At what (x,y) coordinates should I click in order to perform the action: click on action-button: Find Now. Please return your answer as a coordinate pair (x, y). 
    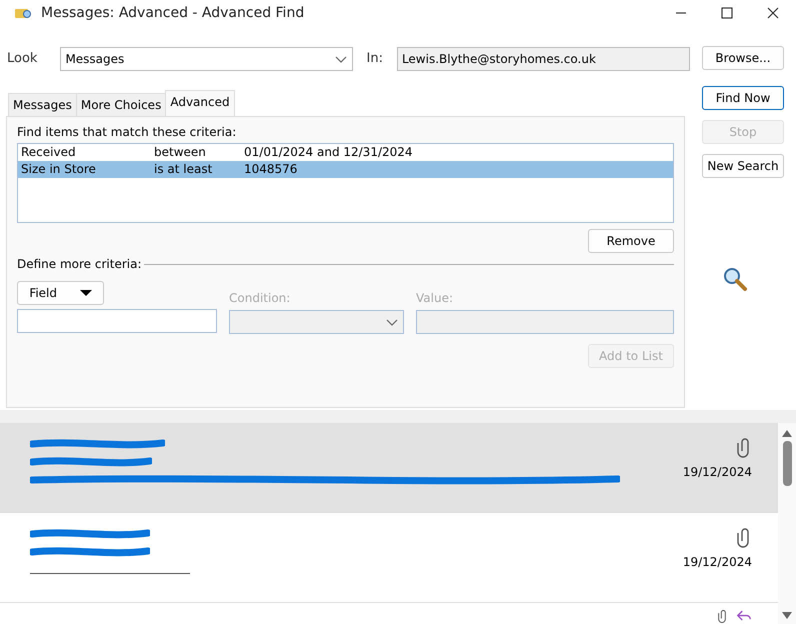
    Looking at the image, I should click on (743, 98).